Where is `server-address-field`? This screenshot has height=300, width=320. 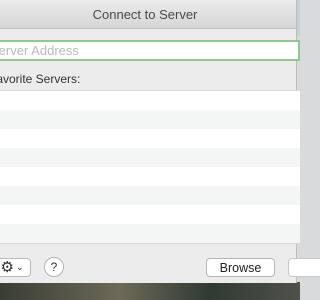
server-address-field is located at coordinates (150, 50).